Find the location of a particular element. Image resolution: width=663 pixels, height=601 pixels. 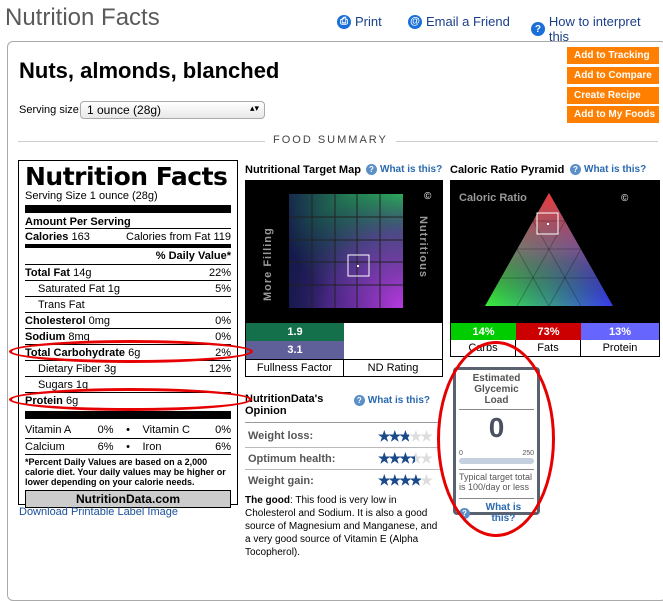

select-arrows-icon: ▴▾ is located at coordinates (254, 108).